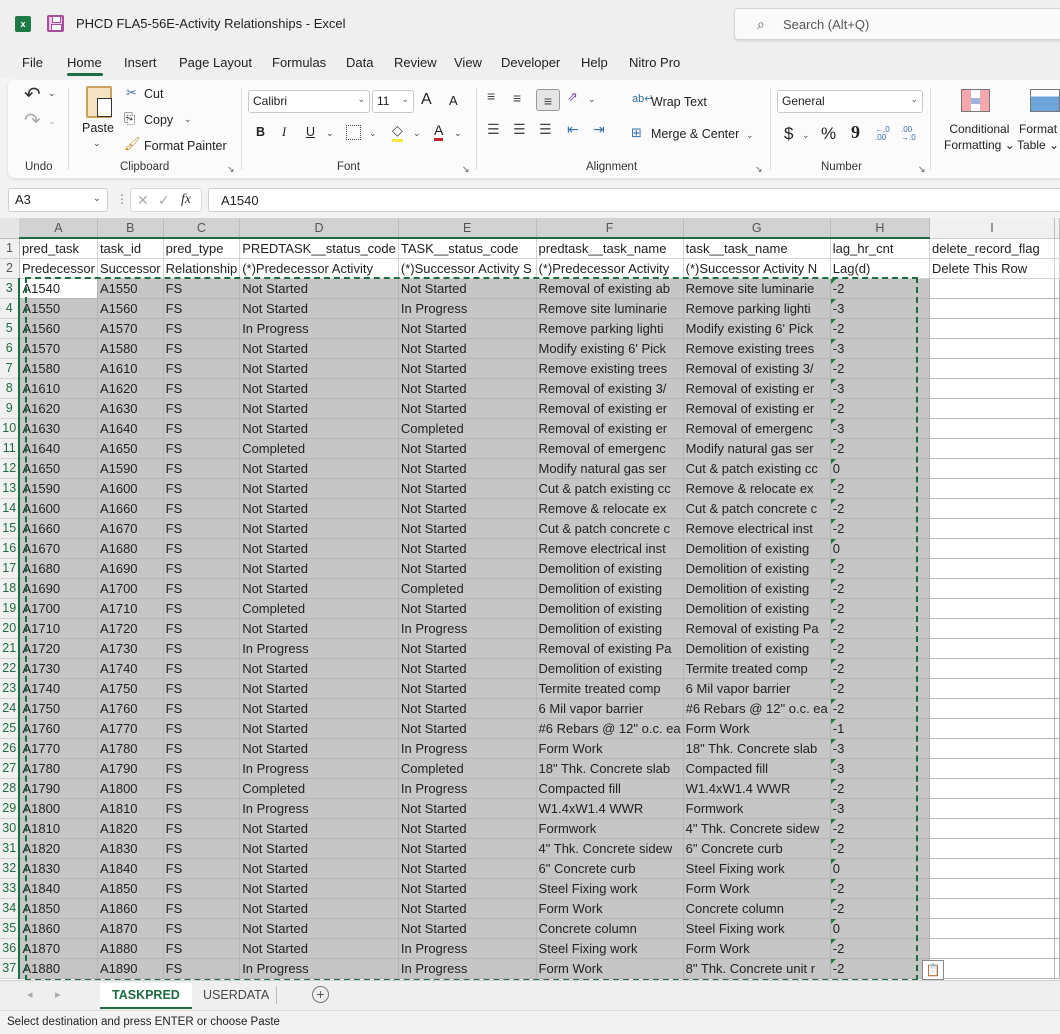  I want to click on cell-g2: (*)Successor Activity N, so click(757, 268).